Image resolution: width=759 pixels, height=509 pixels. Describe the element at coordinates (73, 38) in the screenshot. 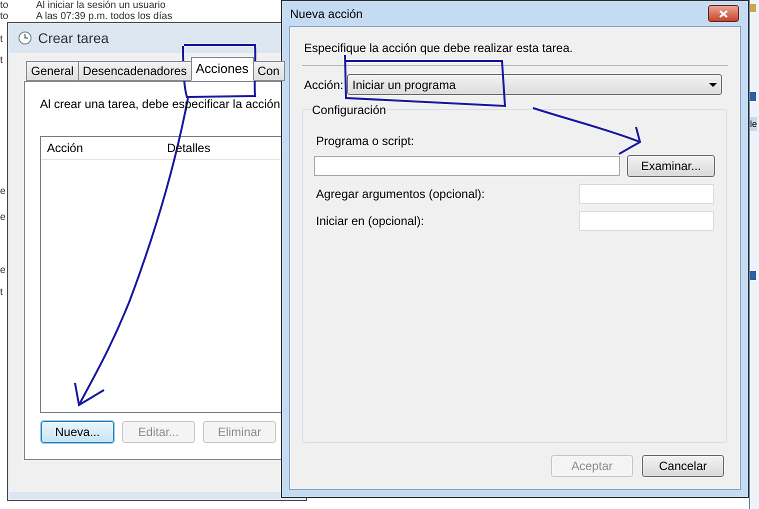

I see `window-title: Crear tarea` at that location.